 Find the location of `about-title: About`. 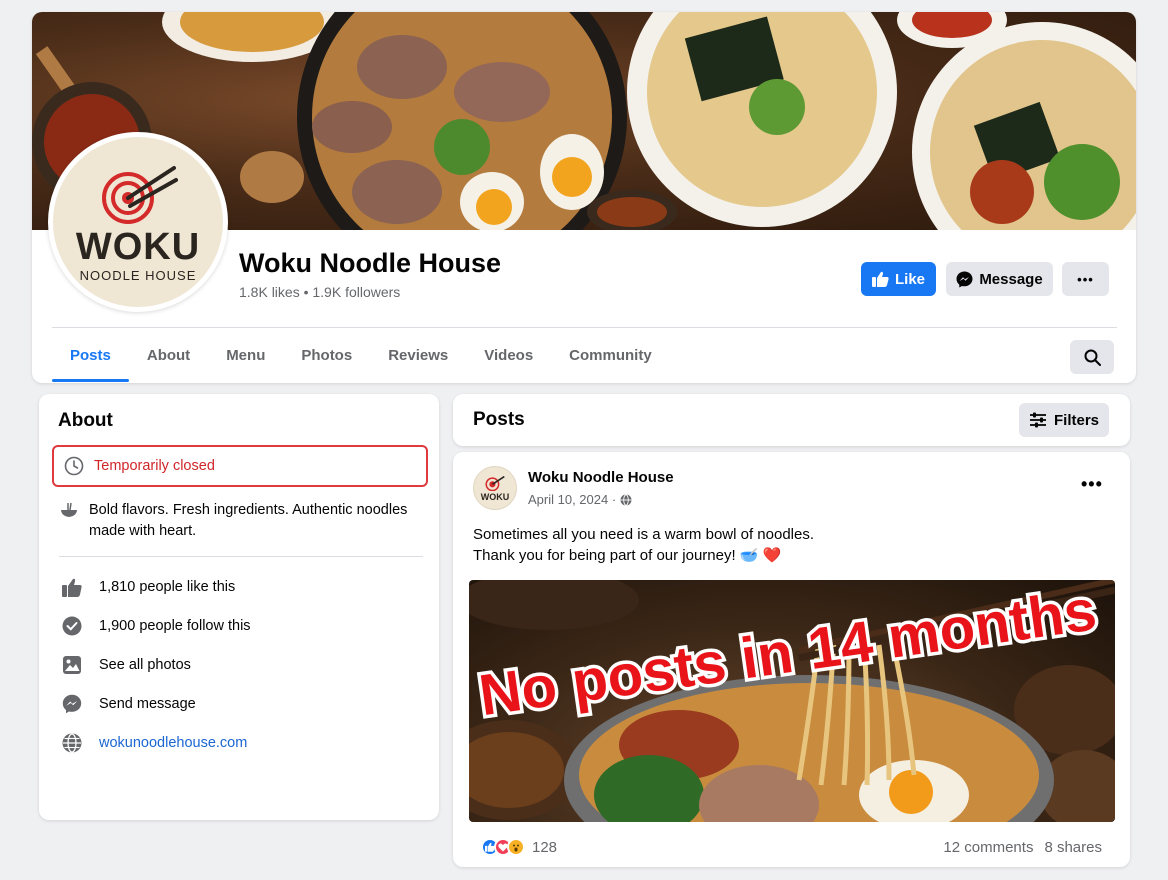

about-title: About is located at coordinates (85, 420).